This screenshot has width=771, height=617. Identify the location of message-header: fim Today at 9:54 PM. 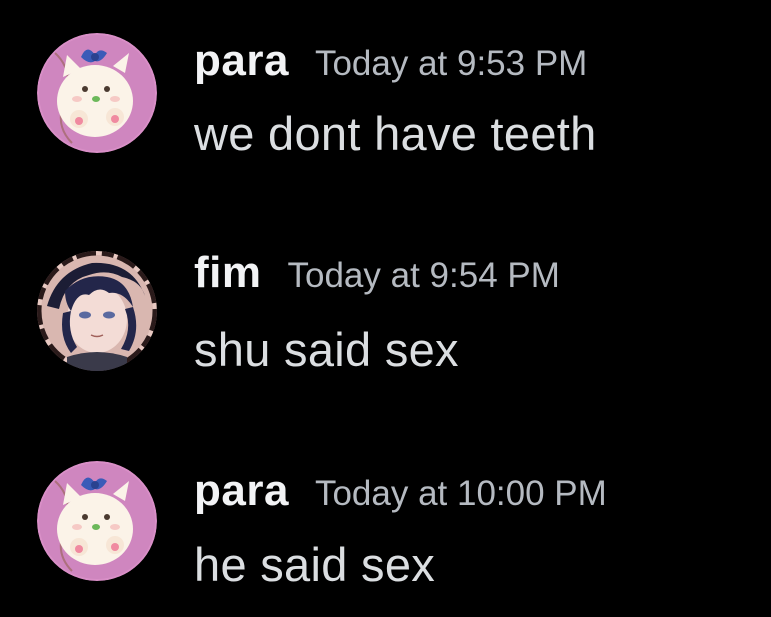
(377, 273).